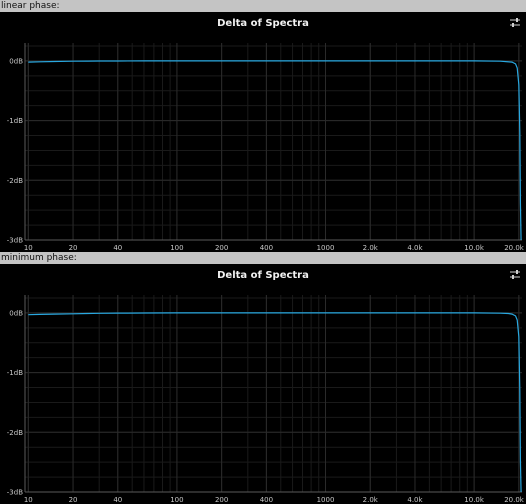 The width and height of the screenshot is (526, 504). I want to click on section-label-linear-phase: linear phase:, so click(30, 6).